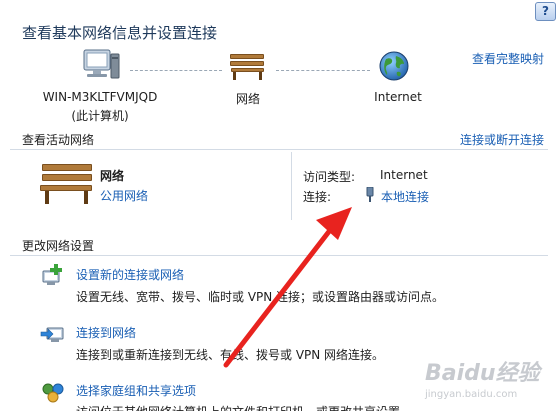 The width and height of the screenshot is (558, 411). I want to click on baidu-watermark: Baidu经验 jingyan.baidu.com, so click(490, 382).